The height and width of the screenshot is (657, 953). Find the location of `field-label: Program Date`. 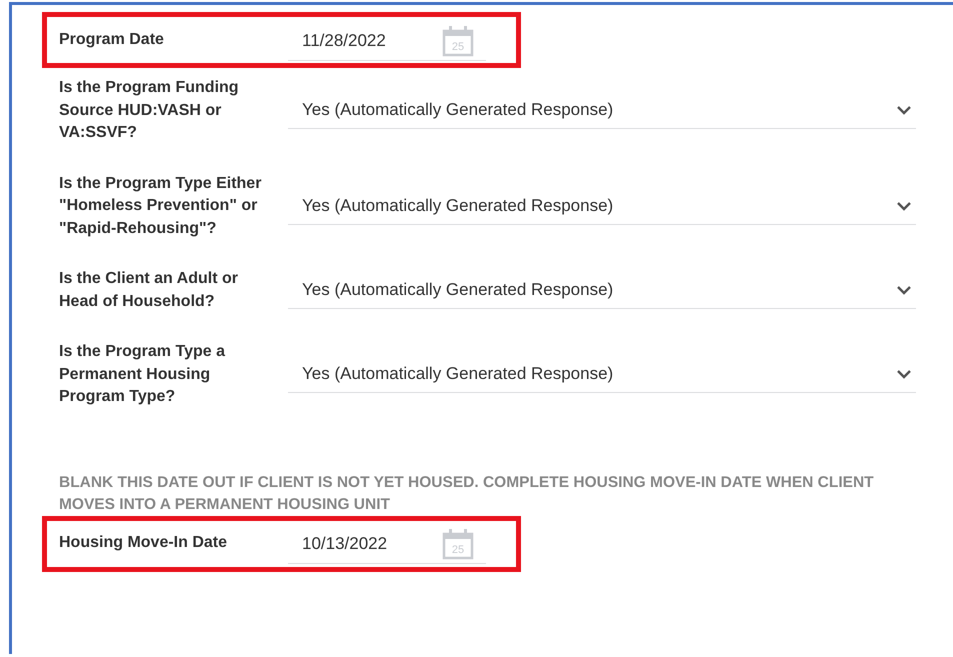

field-label: Program Date is located at coordinates (112, 40).